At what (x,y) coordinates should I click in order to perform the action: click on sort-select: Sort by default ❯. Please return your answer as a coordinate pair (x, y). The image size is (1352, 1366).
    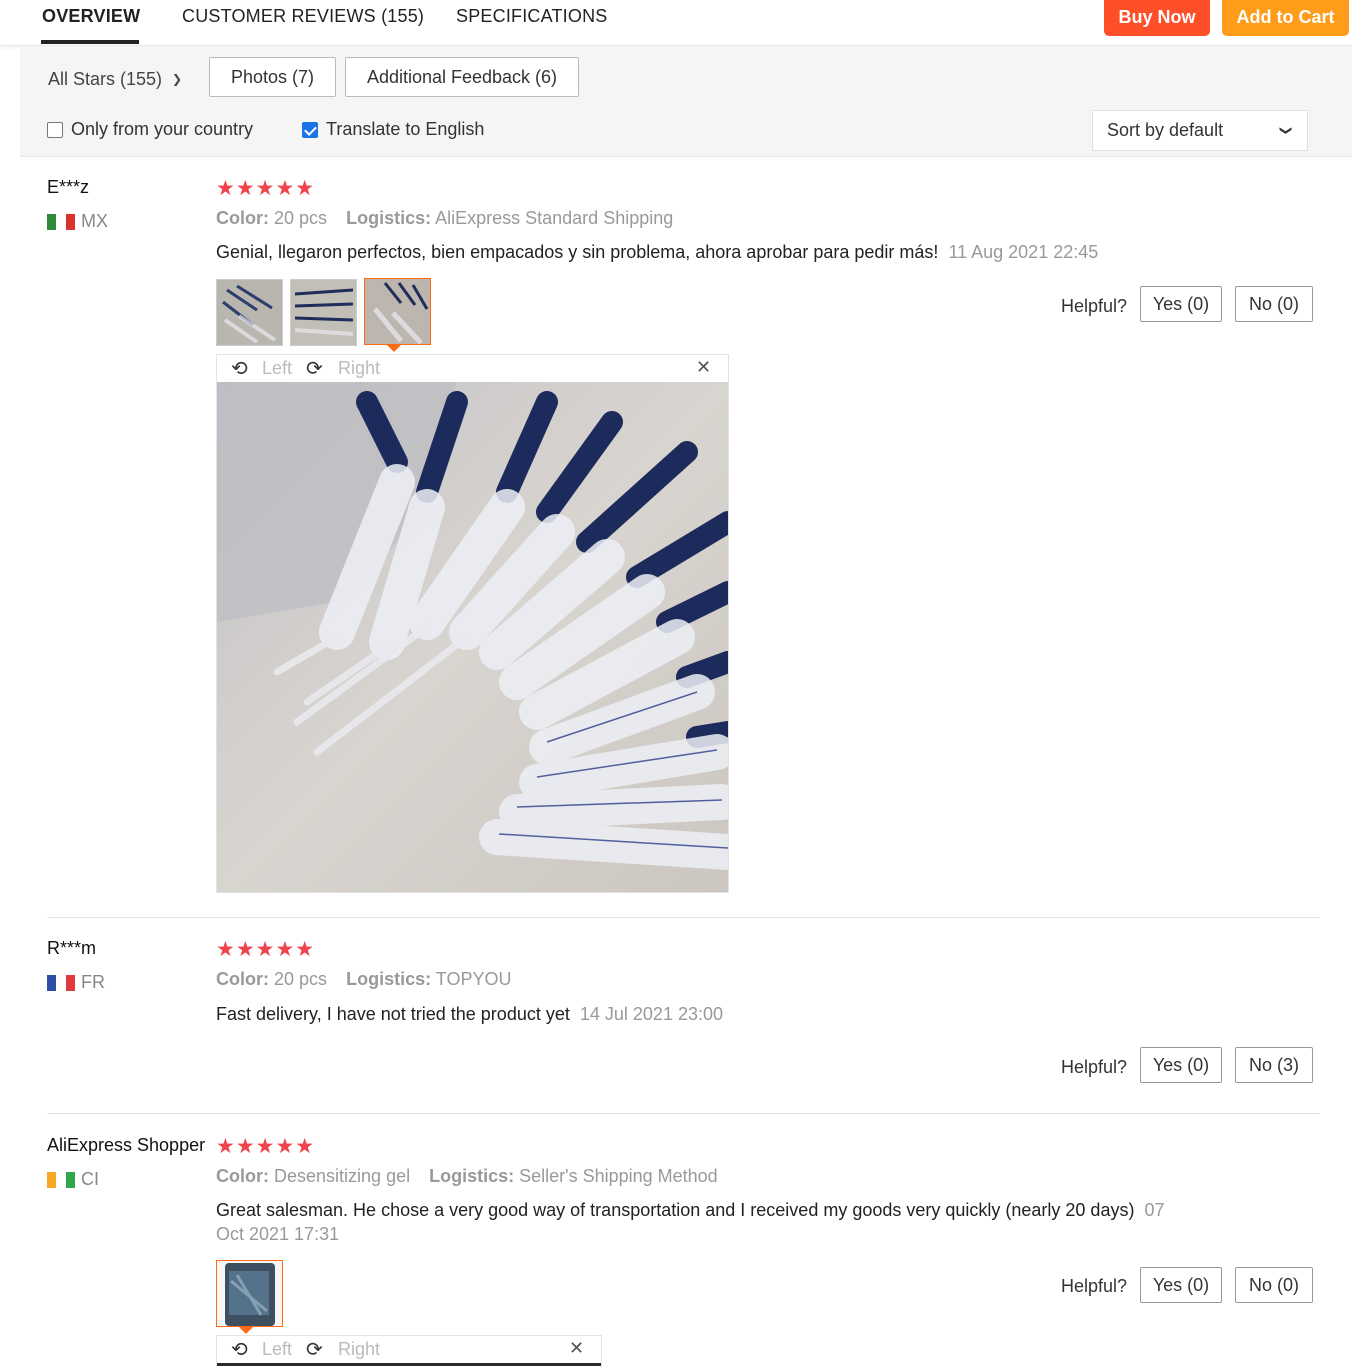
    Looking at the image, I should click on (1200, 130).